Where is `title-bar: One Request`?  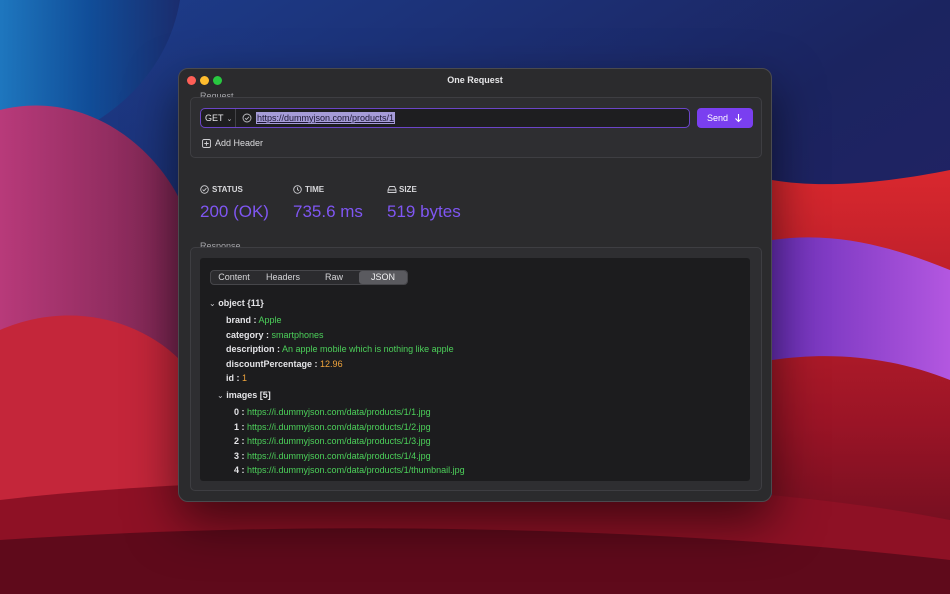 title-bar: One Request is located at coordinates (475, 81).